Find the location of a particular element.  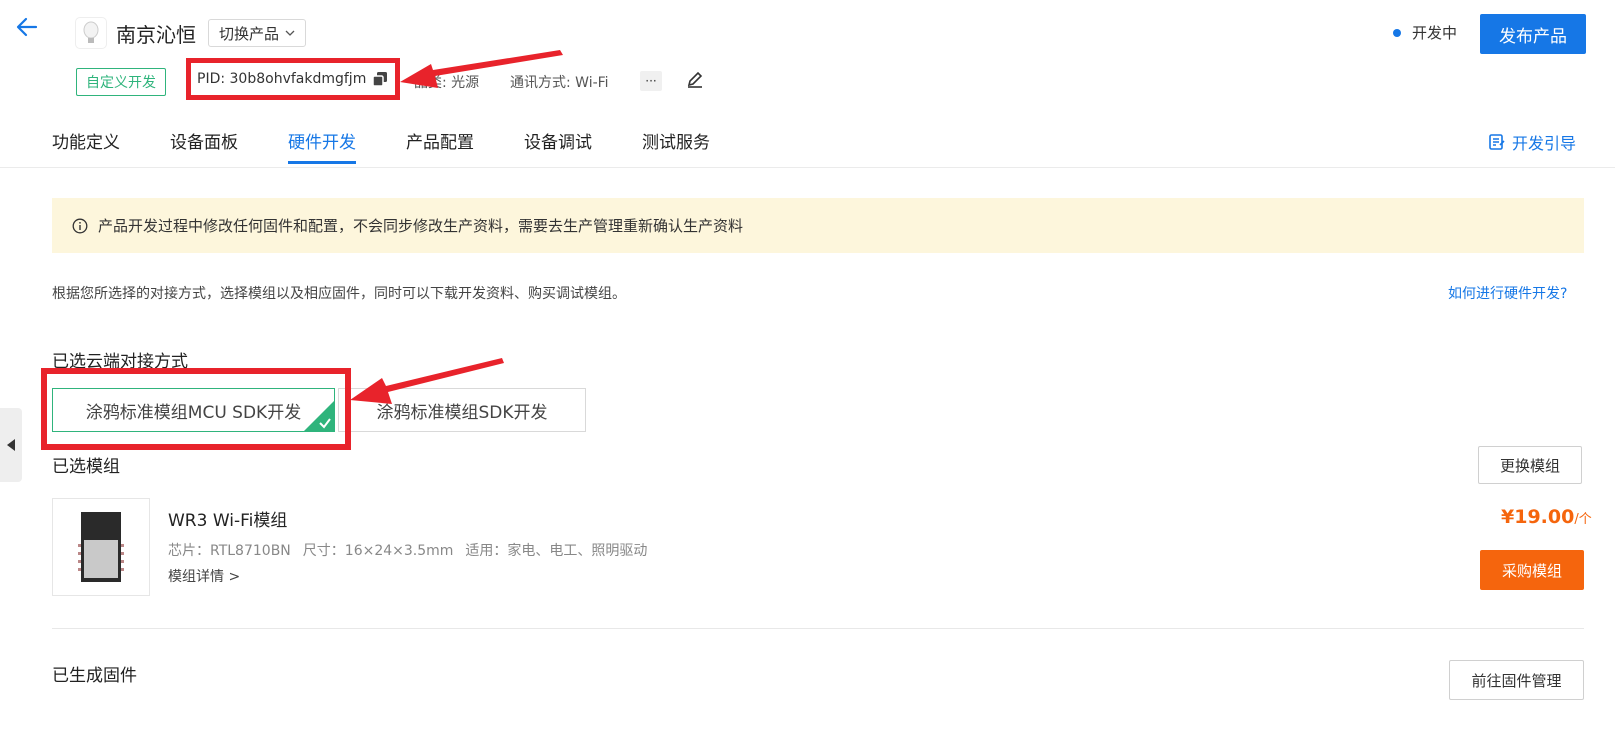

tab-divider is located at coordinates (807, 167).